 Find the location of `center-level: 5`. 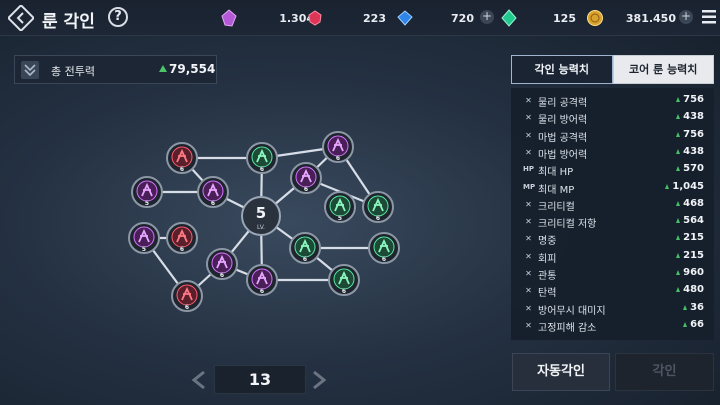

center-level: 5 is located at coordinates (261, 213).